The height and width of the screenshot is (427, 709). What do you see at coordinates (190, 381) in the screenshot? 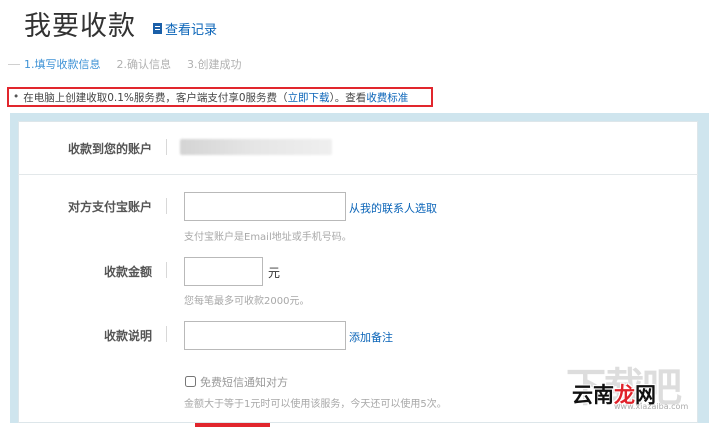
I see `sms-notify-checkbox` at bounding box center [190, 381].